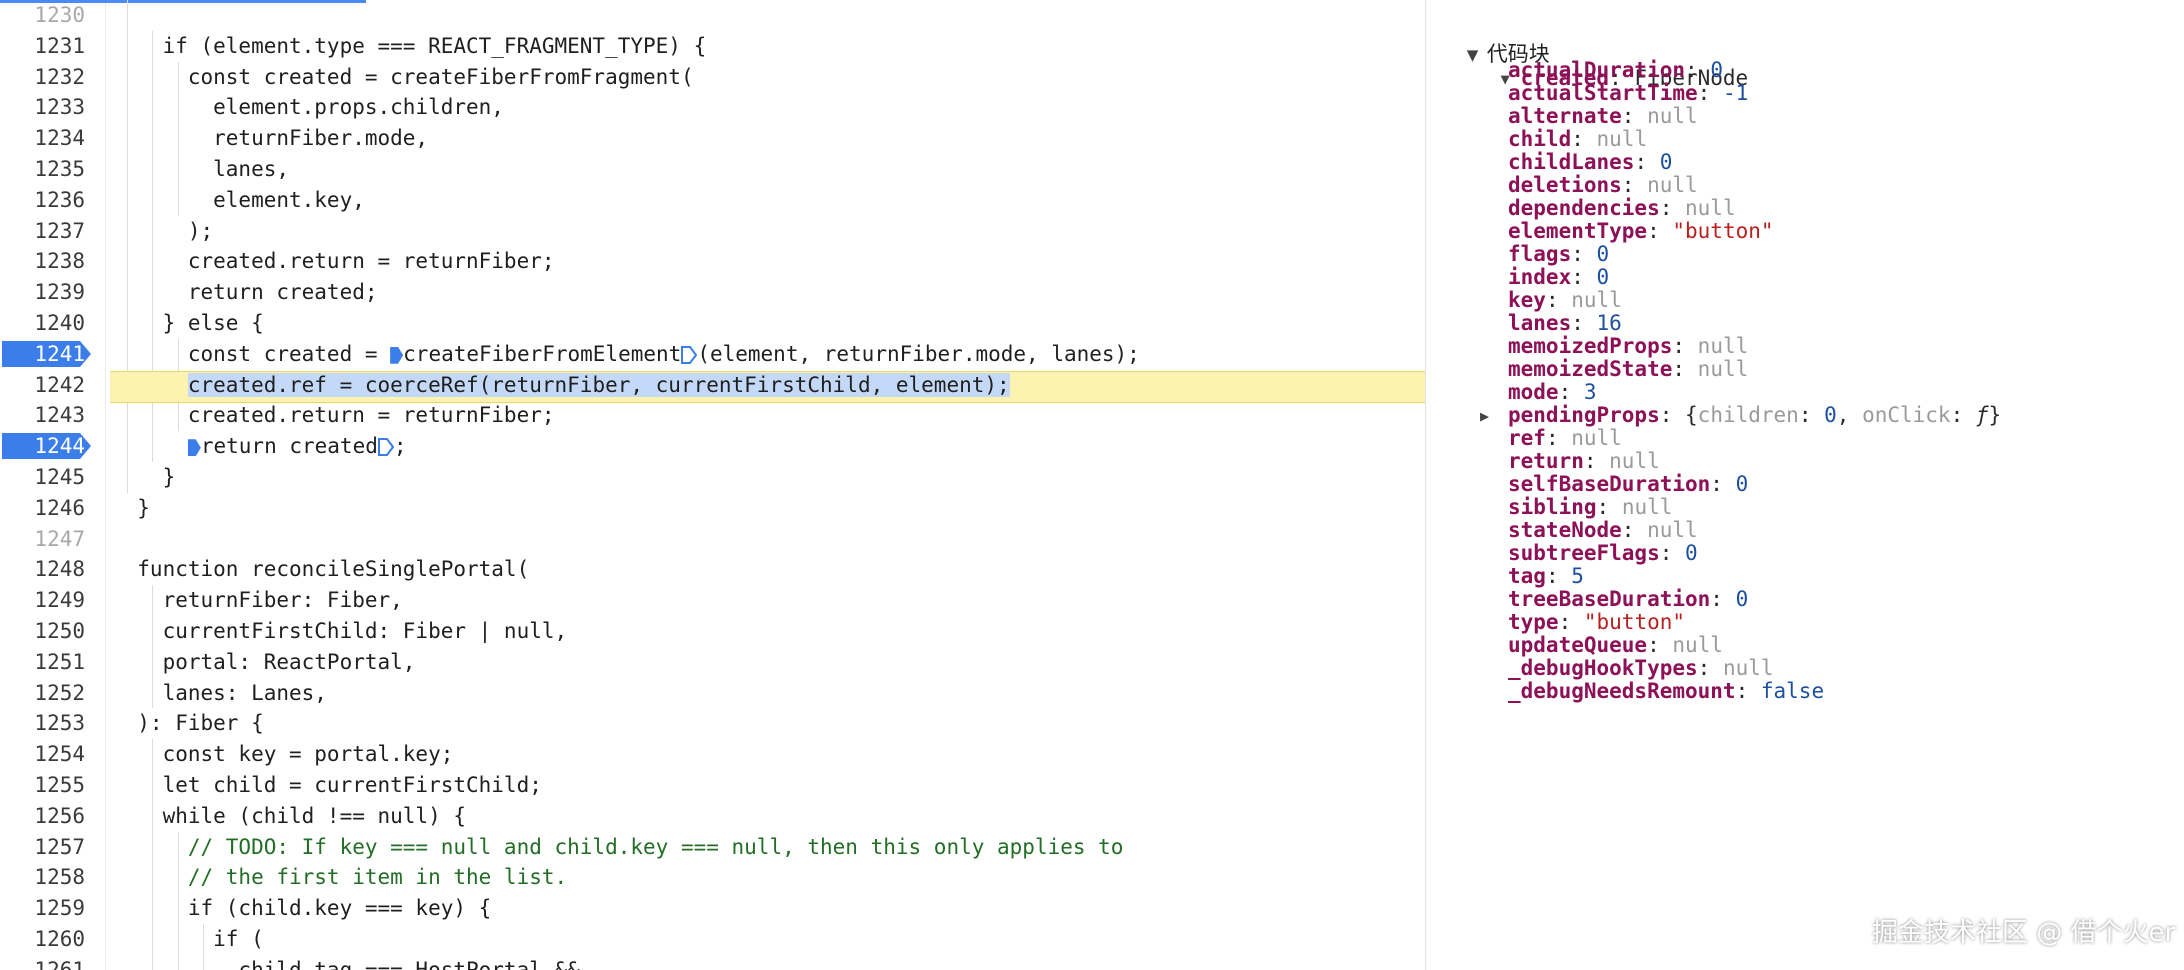 Image resolution: width=2184 pixels, height=970 pixels. I want to click on code-line: 1247, so click(712, 539).